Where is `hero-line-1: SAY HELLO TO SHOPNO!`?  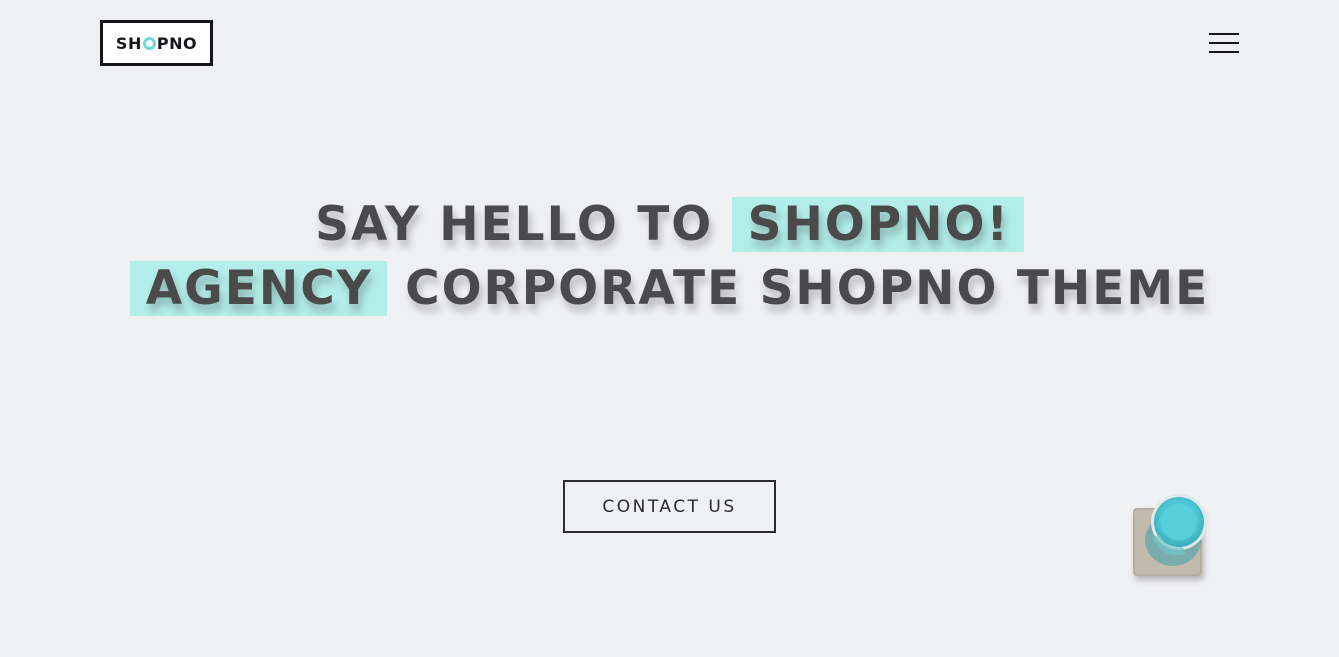
hero-line-1: SAY HELLO TO SHOPNO! is located at coordinates (669, 225).